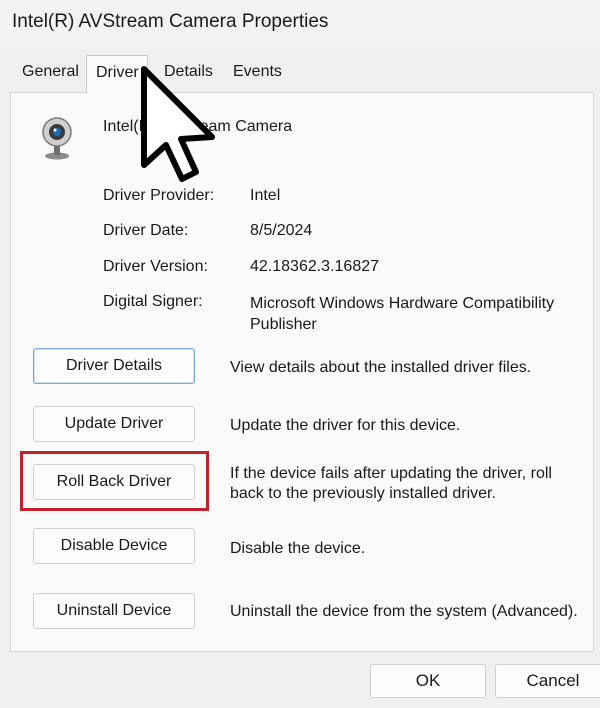  Describe the element at coordinates (315, 266) in the screenshot. I see `driver-version-value: 42.18362.3.16827` at that location.